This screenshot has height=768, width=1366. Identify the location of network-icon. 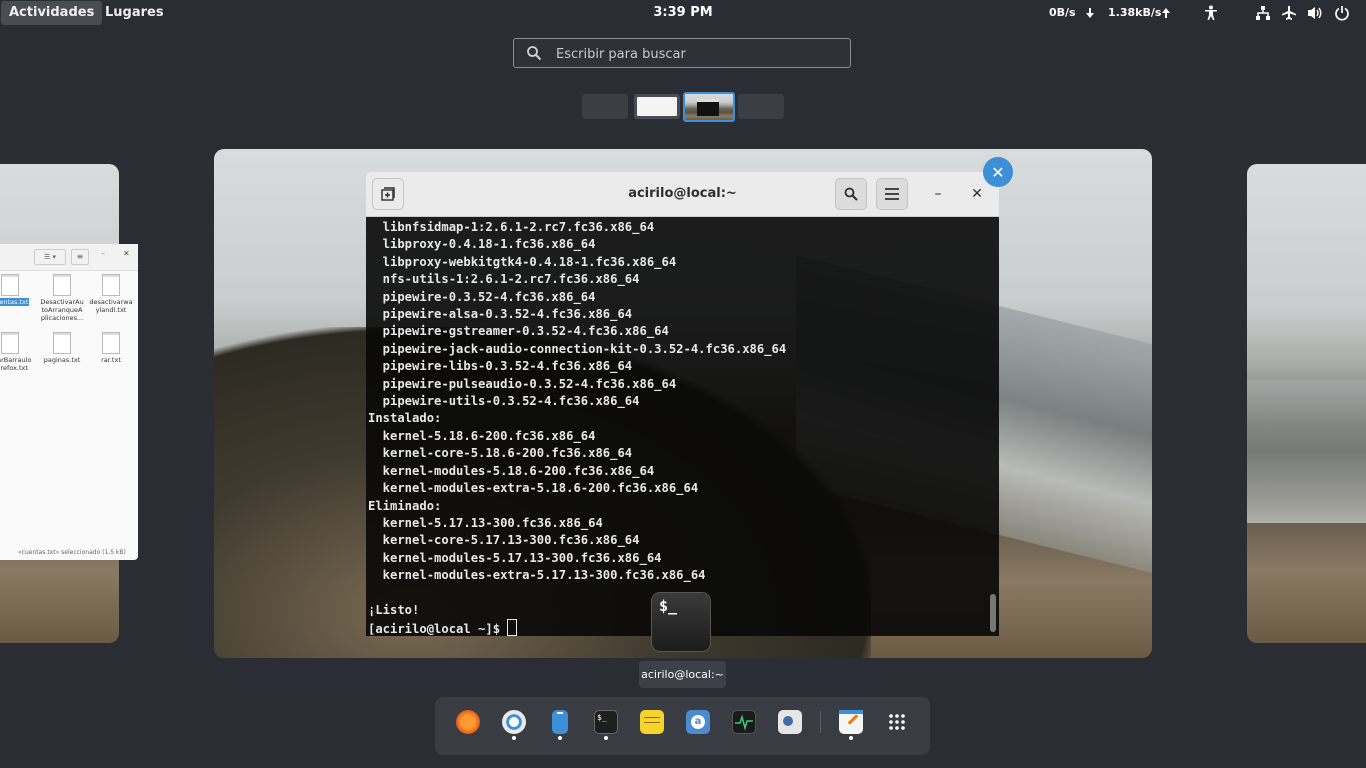
(1263, 13).